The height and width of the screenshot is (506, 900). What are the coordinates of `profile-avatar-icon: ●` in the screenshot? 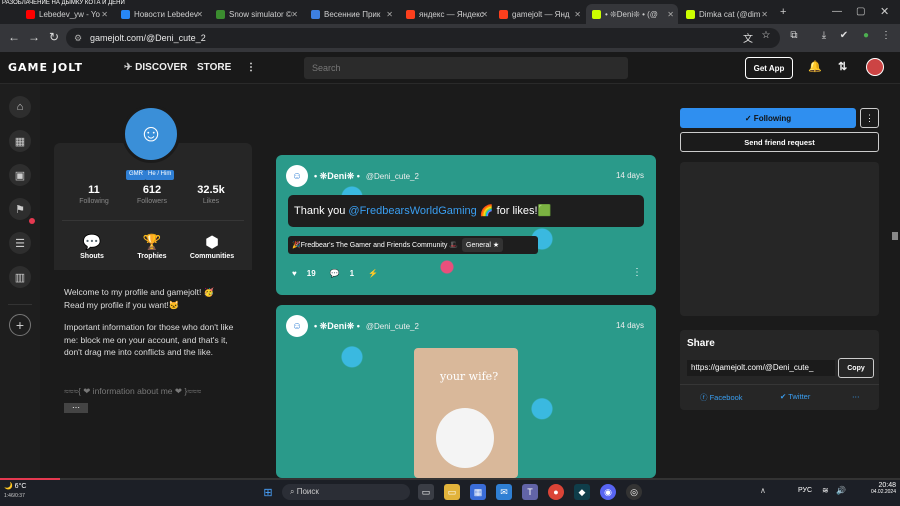 It's located at (866, 35).